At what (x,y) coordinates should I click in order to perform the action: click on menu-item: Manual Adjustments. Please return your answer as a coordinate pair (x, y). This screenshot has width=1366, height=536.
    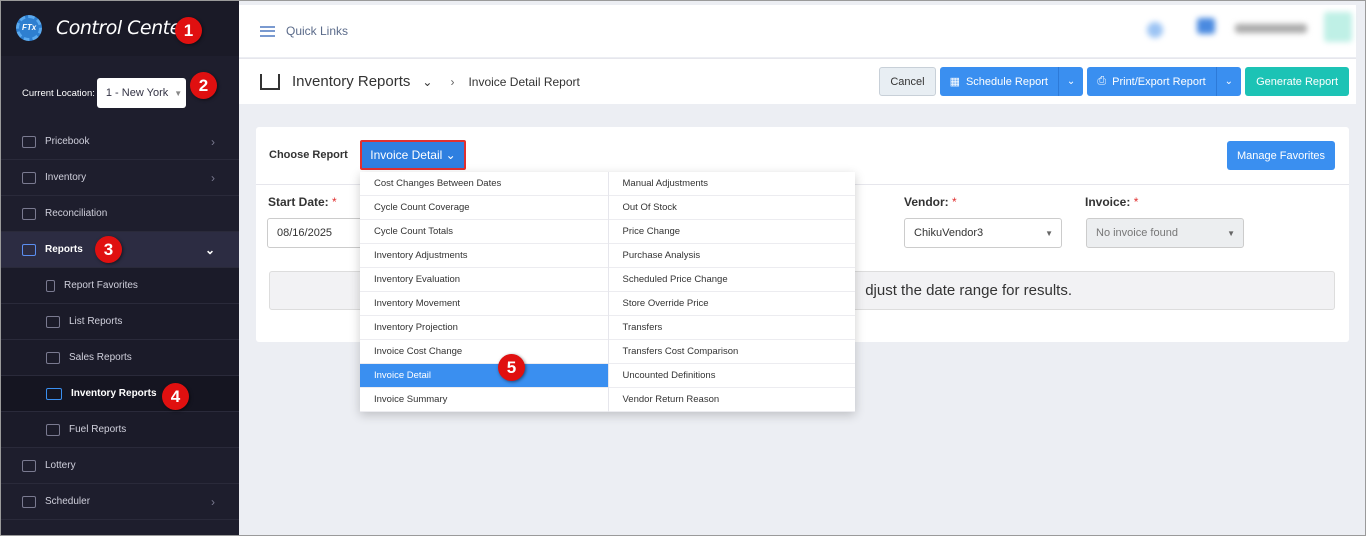
    Looking at the image, I should click on (731, 184).